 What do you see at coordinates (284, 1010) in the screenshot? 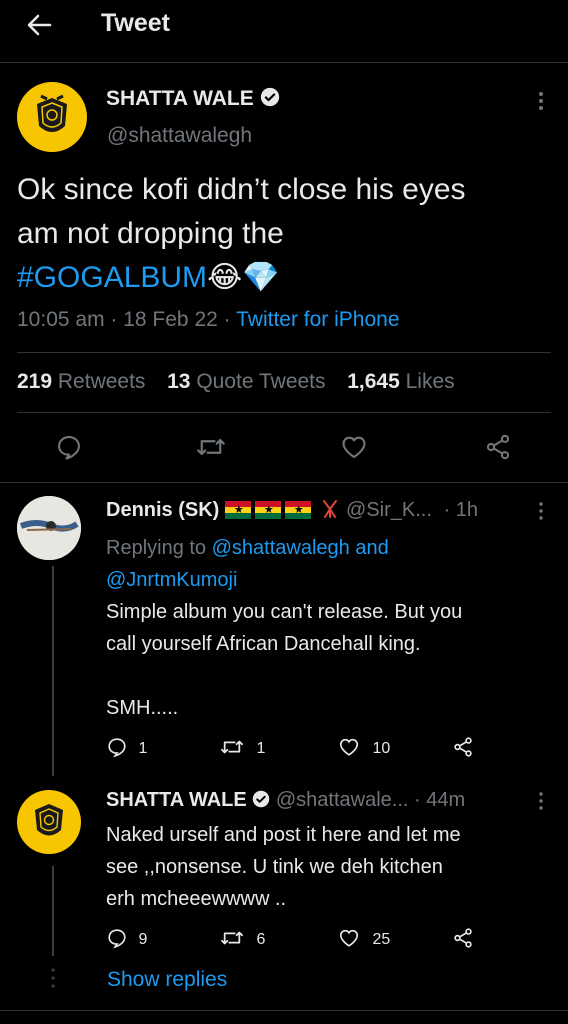
I see `bottom-divider` at bounding box center [284, 1010].